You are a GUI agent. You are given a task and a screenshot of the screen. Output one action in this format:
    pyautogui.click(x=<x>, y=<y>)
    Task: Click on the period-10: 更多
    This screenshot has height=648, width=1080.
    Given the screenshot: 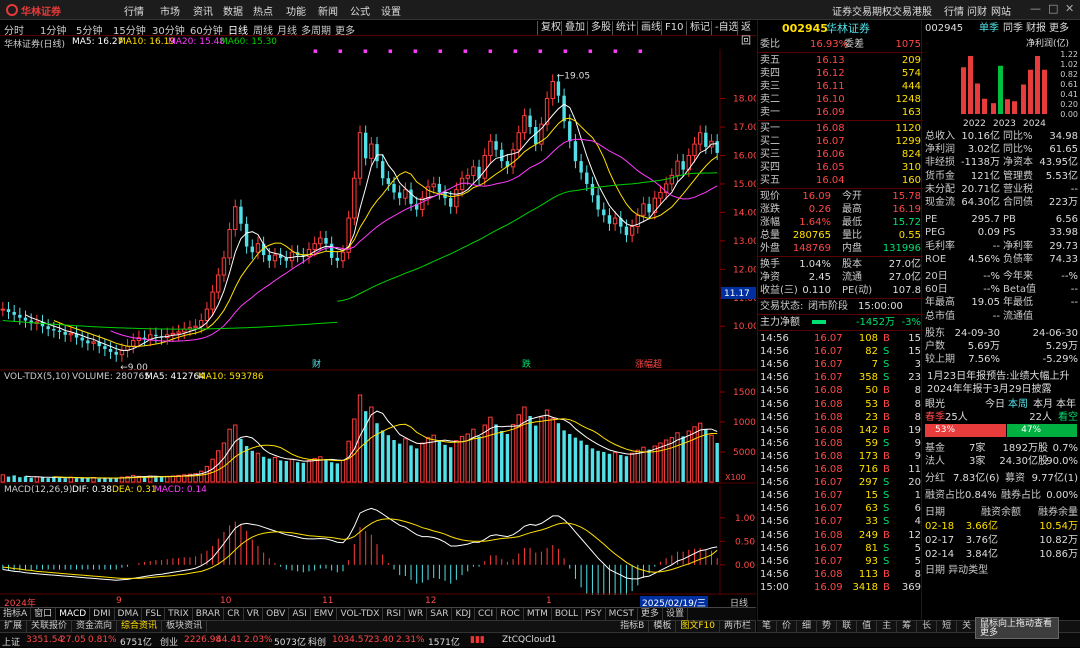 What is the action you would take?
    pyautogui.click(x=345, y=29)
    